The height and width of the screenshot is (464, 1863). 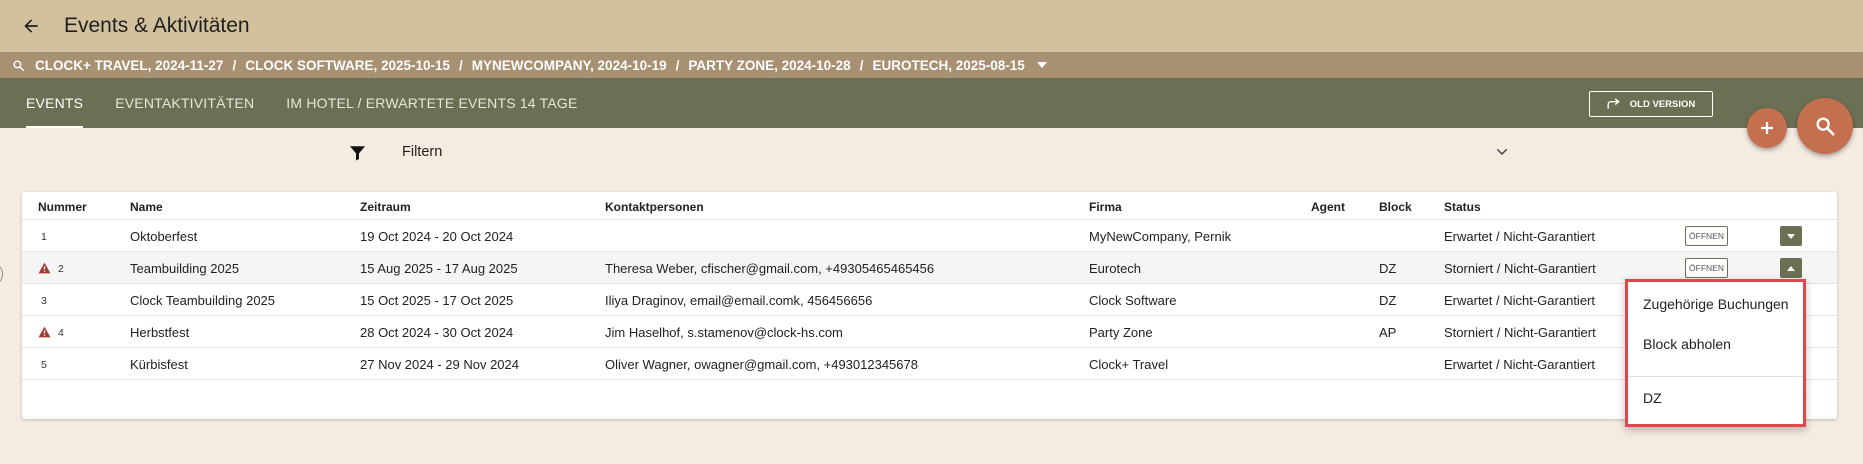 I want to click on event-name: Clock Teambuilding 2025, so click(x=203, y=300).